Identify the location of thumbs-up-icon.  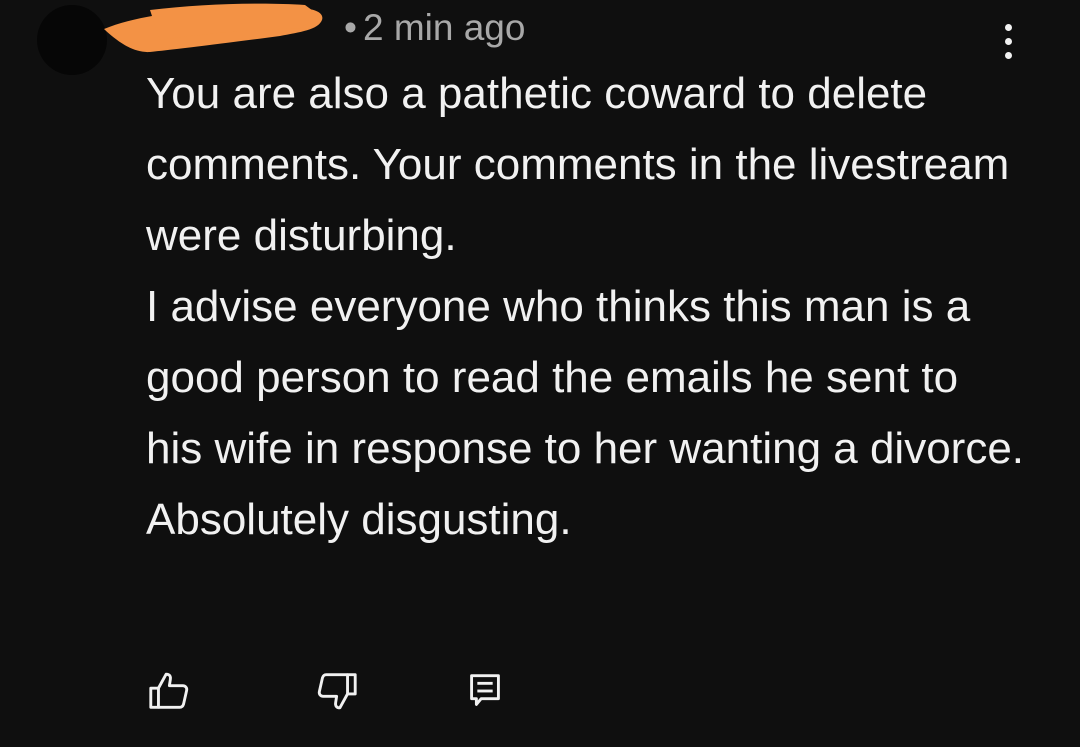
(169, 690).